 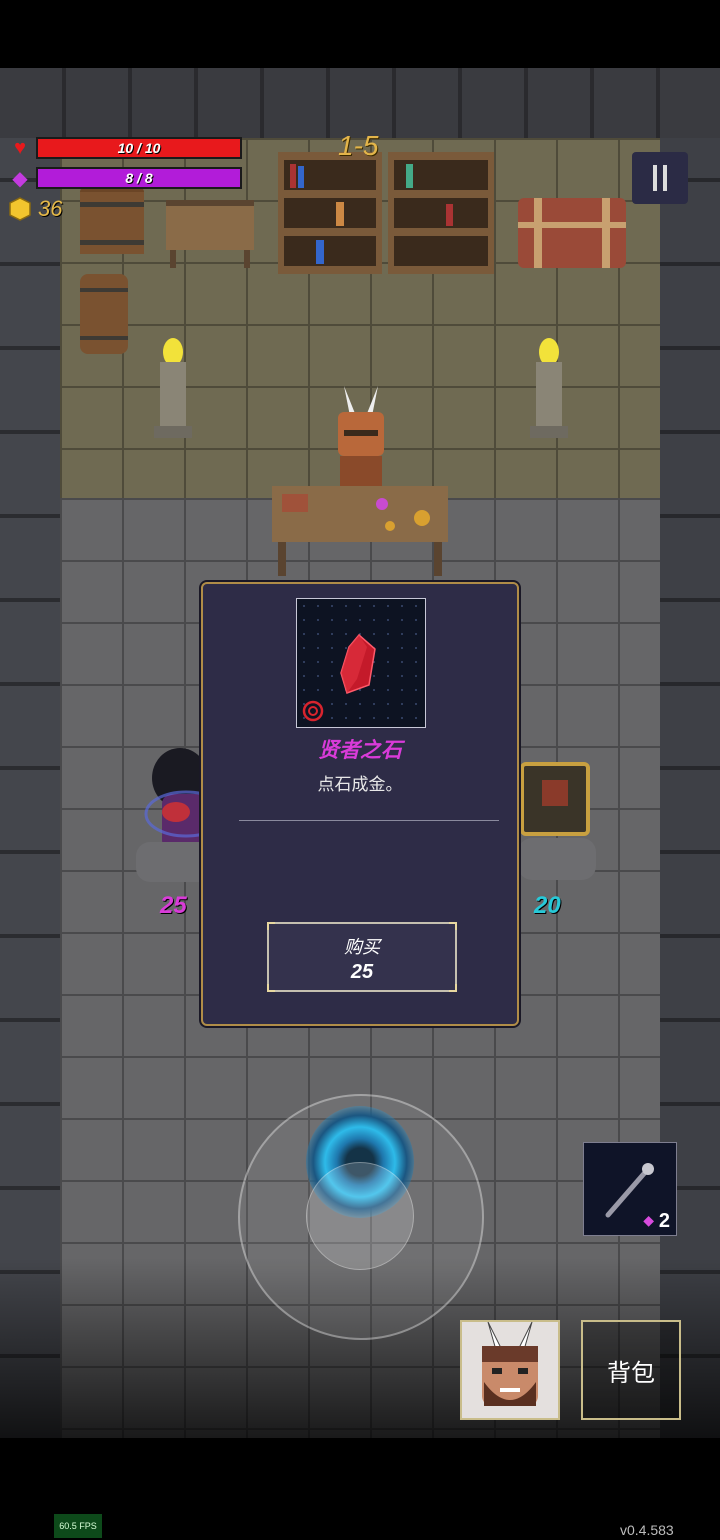 What do you see at coordinates (360, 531) in the screenshot?
I see `merchant-table-icon` at bounding box center [360, 531].